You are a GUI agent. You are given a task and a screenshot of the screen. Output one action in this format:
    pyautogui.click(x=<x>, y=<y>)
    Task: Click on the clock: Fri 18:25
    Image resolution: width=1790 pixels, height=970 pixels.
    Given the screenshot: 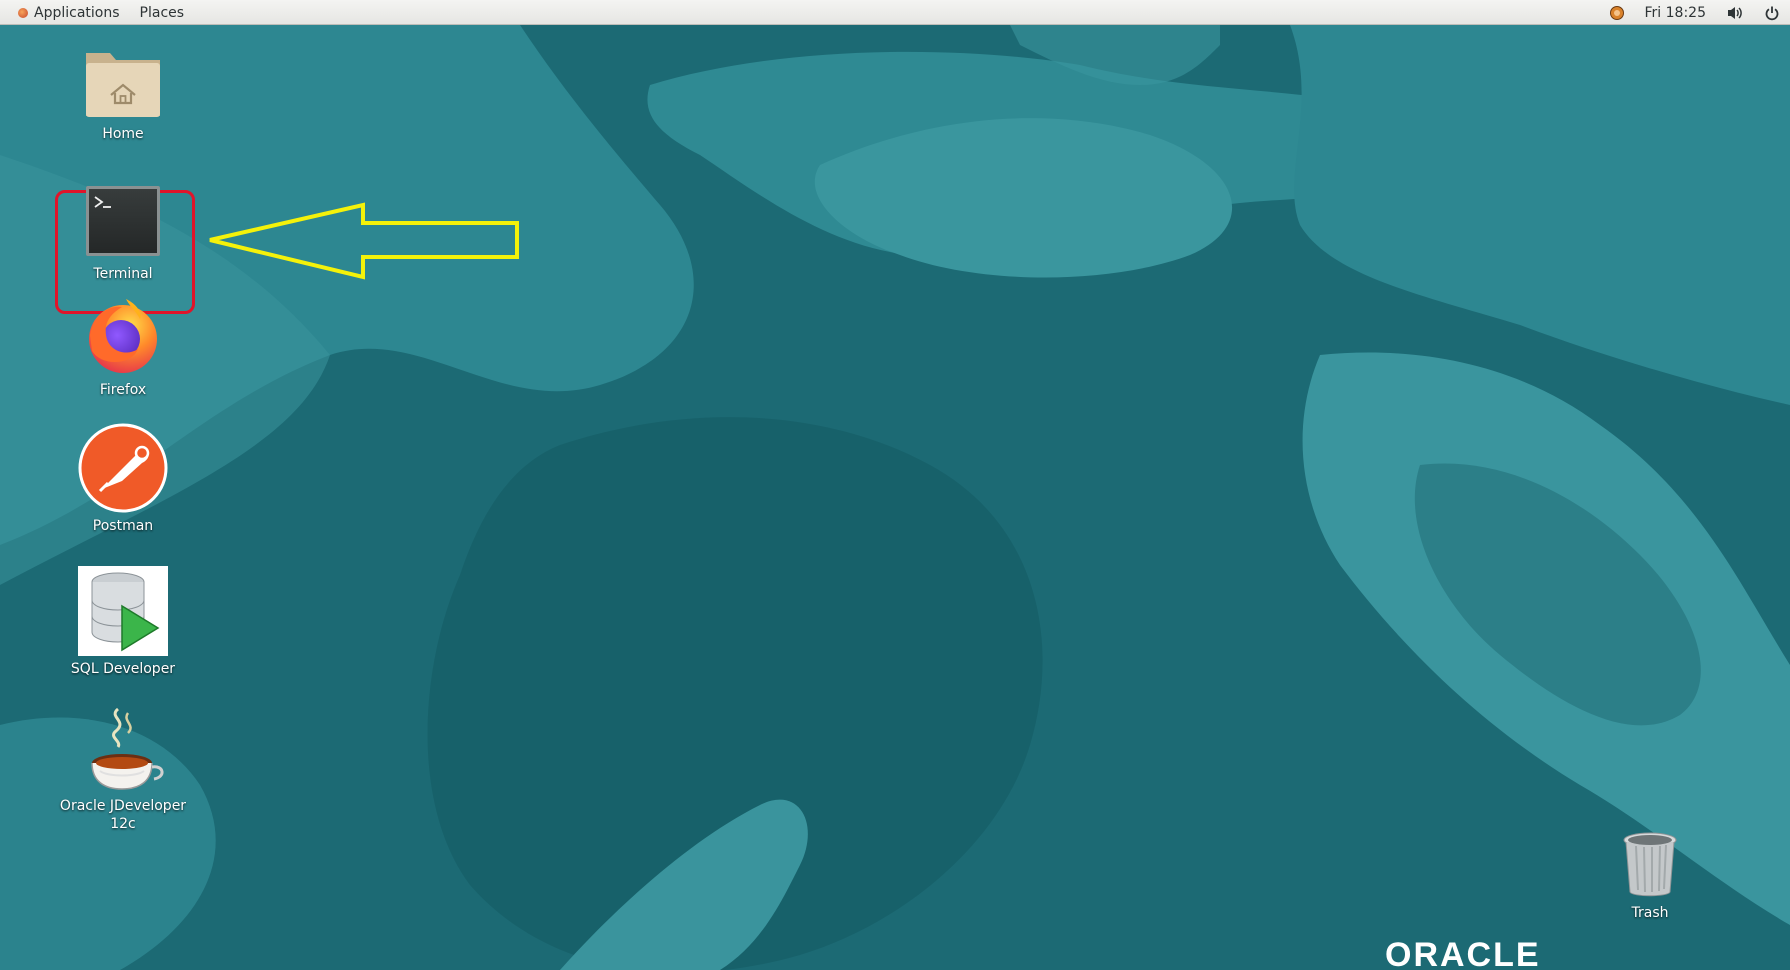 What is the action you would take?
    pyautogui.click(x=1675, y=13)
    